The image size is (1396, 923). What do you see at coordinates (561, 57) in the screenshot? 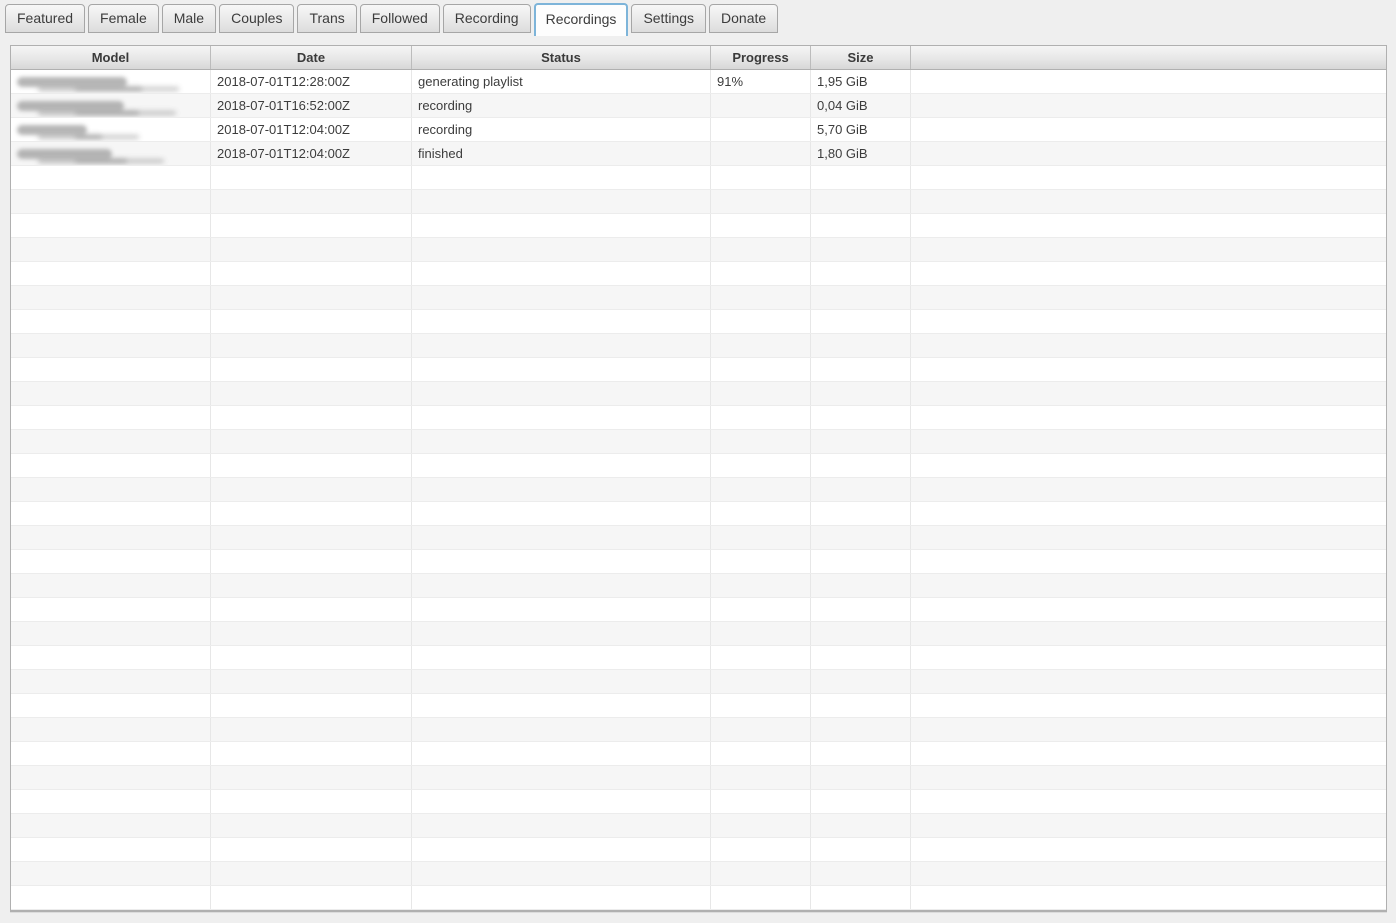
I see `column-header-status: Status` at bounding box center [561, 57].